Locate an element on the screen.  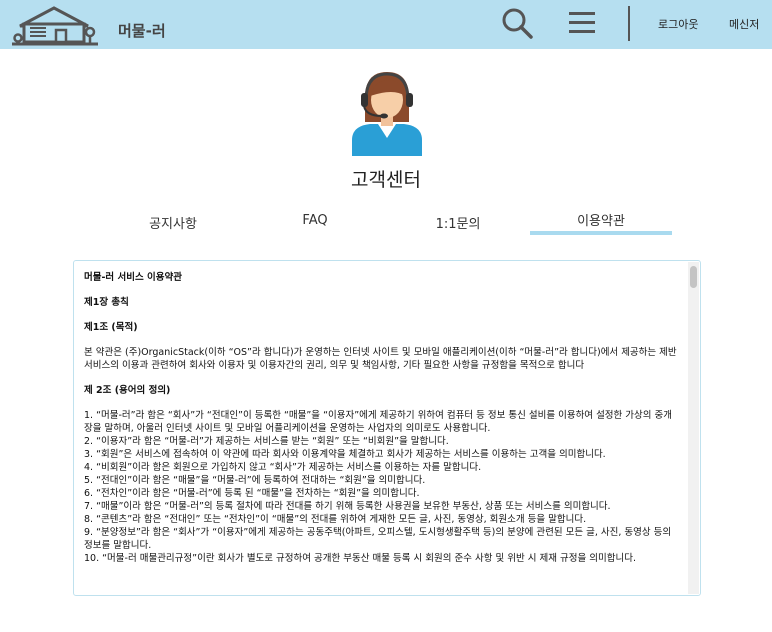
page-title: 고객센터 is located at coordinates (386, 180).